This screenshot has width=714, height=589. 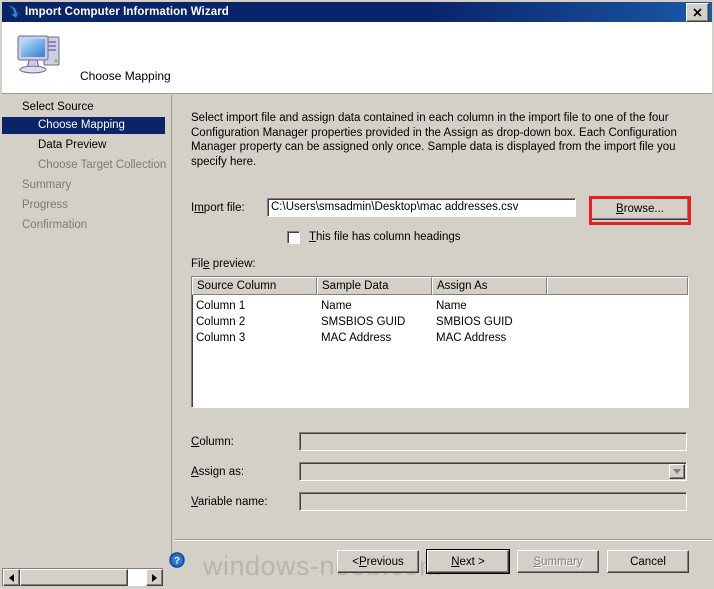 I want to click on sidebar-item-choose-target-collection: Choose Target Collection, so click(x=100, y=165).